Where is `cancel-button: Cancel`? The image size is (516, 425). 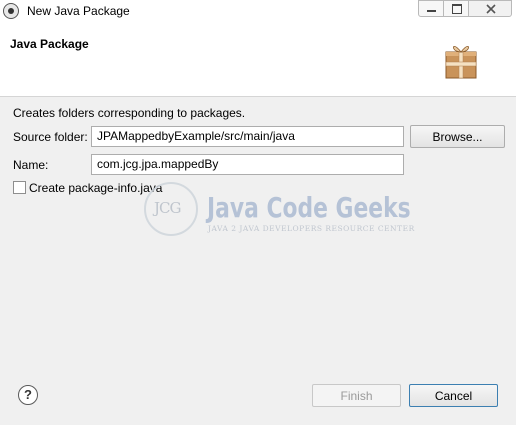
cancel-button: Cancel is located at coordinates (453, 395).